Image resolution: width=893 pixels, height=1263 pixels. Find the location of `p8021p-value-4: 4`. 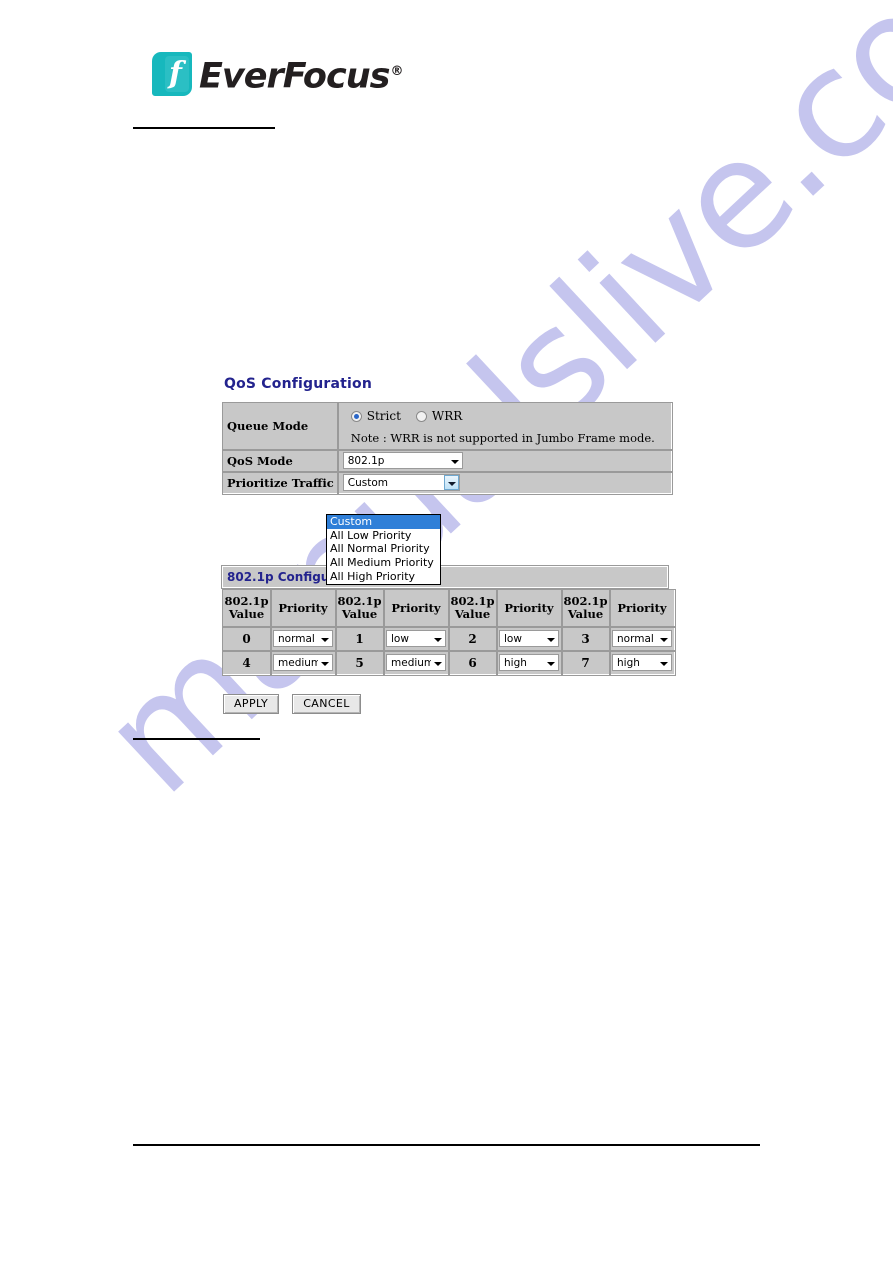

p8021p-value-4: 4 is located at coordinates (246, 662).